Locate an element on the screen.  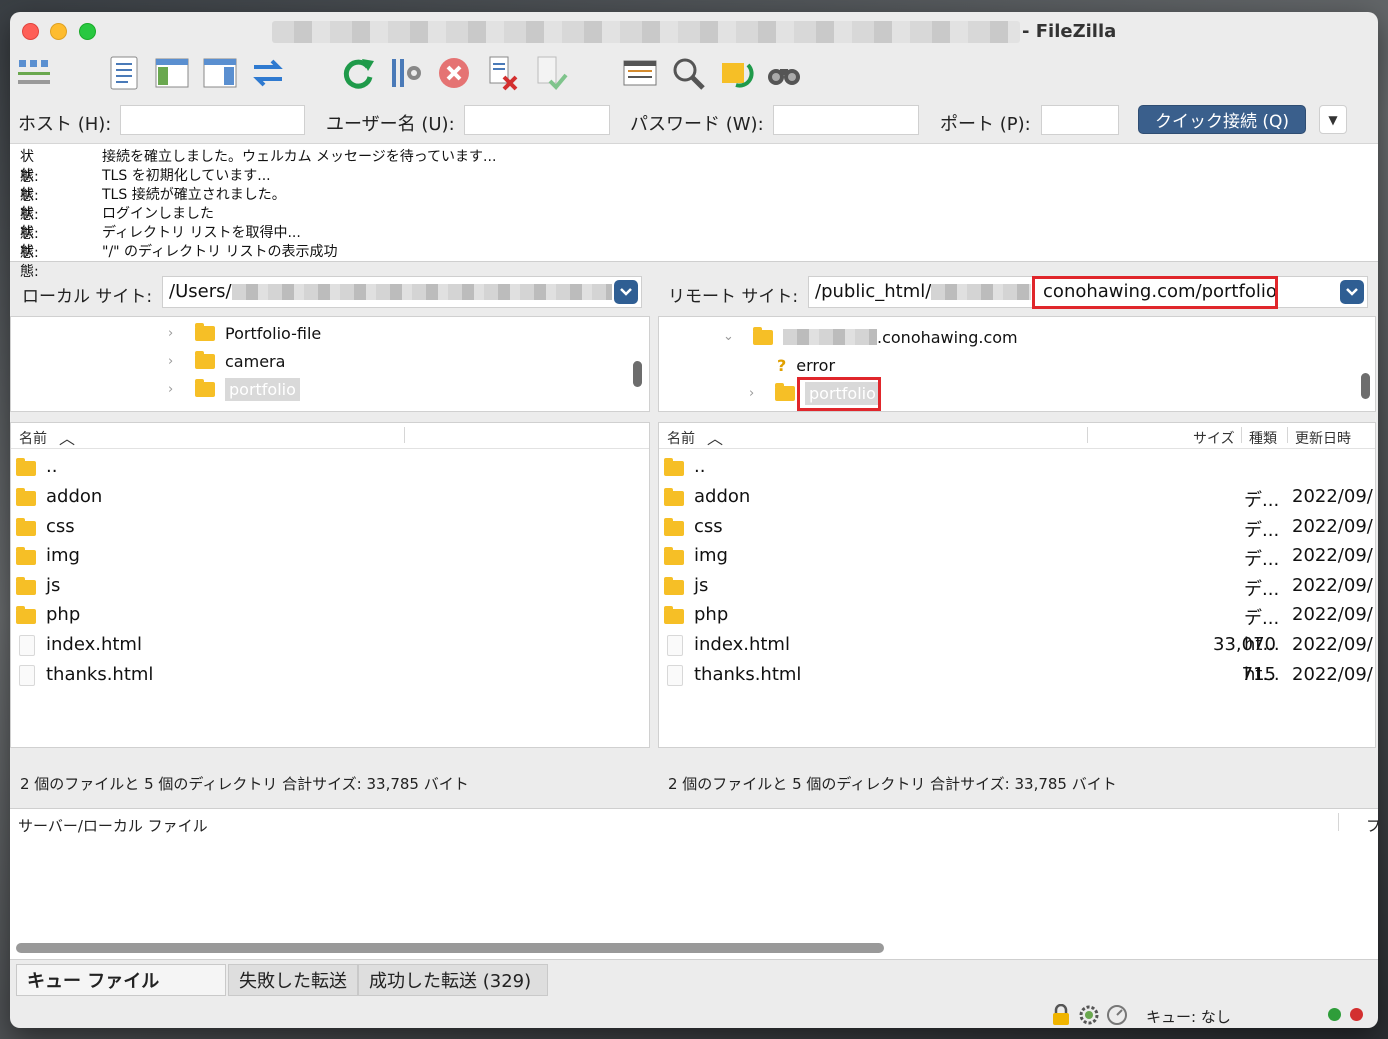
remote-tree-toggle-icon is located at coordinates (220, 73).